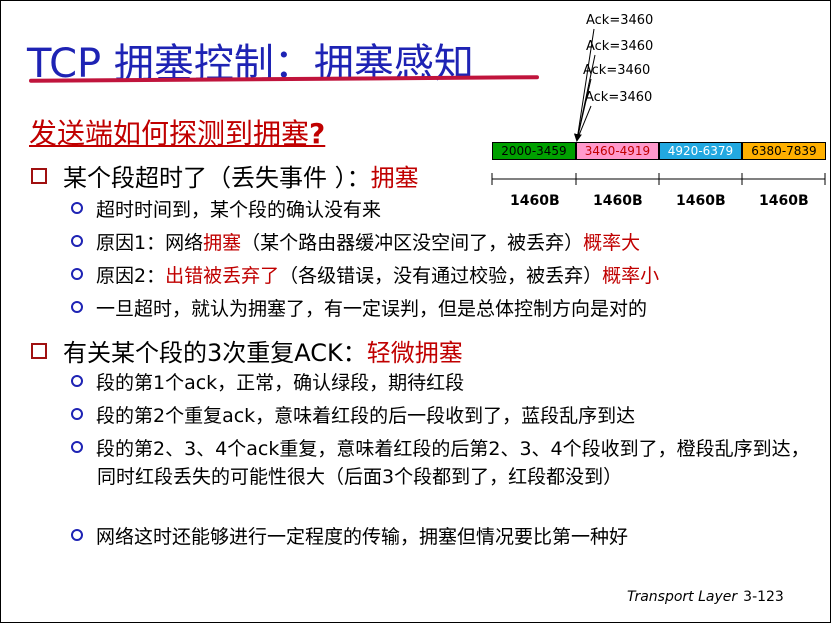  What do you see at coordinates (150, 243) in the screenshot?
I see `sub-bullet-text: 原因1：网络` at bounding box center [150, 243].